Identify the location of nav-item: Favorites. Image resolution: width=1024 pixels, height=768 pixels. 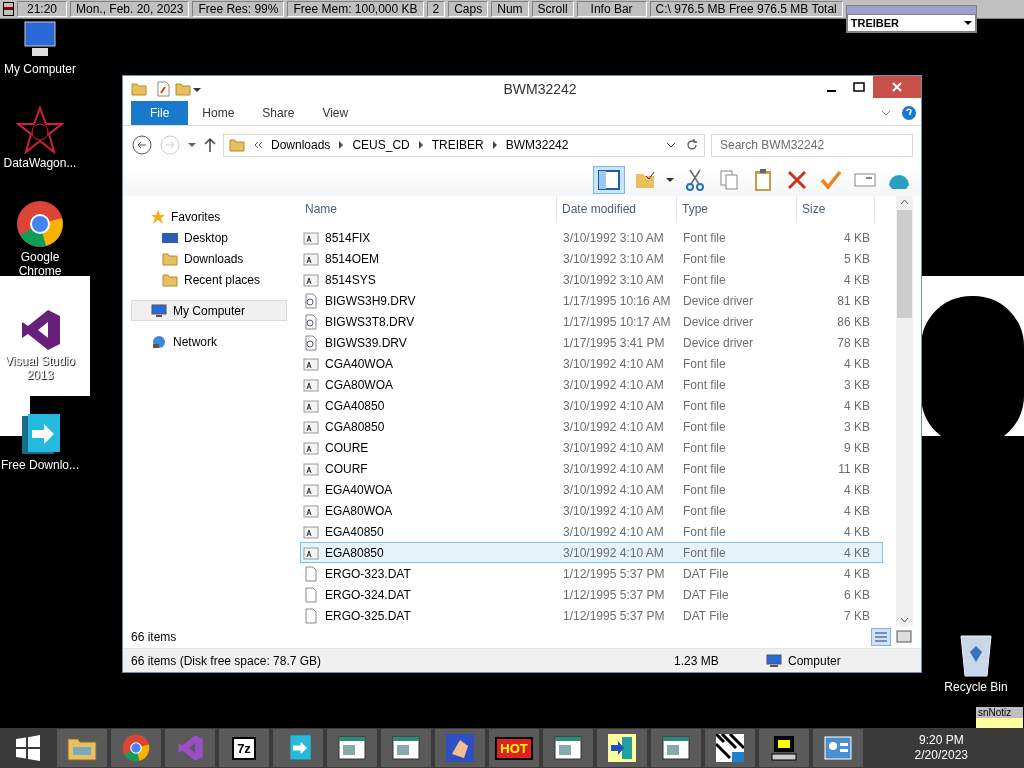
(209, 216).